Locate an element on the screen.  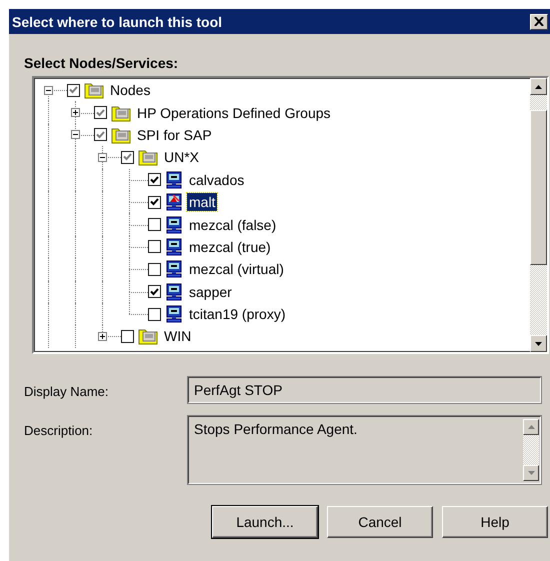
tree-item: sapper is located at coordinates (210, 291).